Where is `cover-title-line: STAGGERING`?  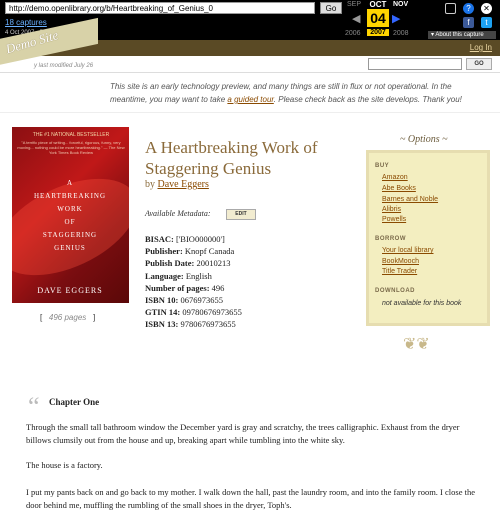
cover-title-line: STAGGERING is located at coordinates (70, 235).